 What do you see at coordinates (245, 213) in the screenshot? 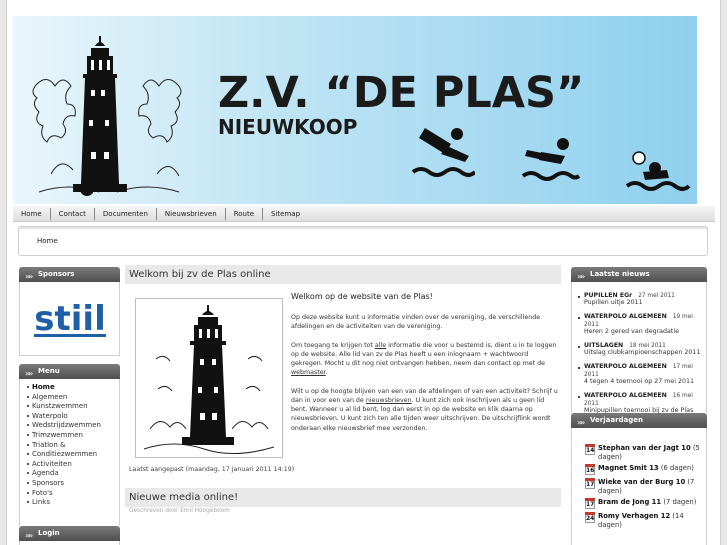
I see `nav-route: Route` at bounding box center [245, 213].